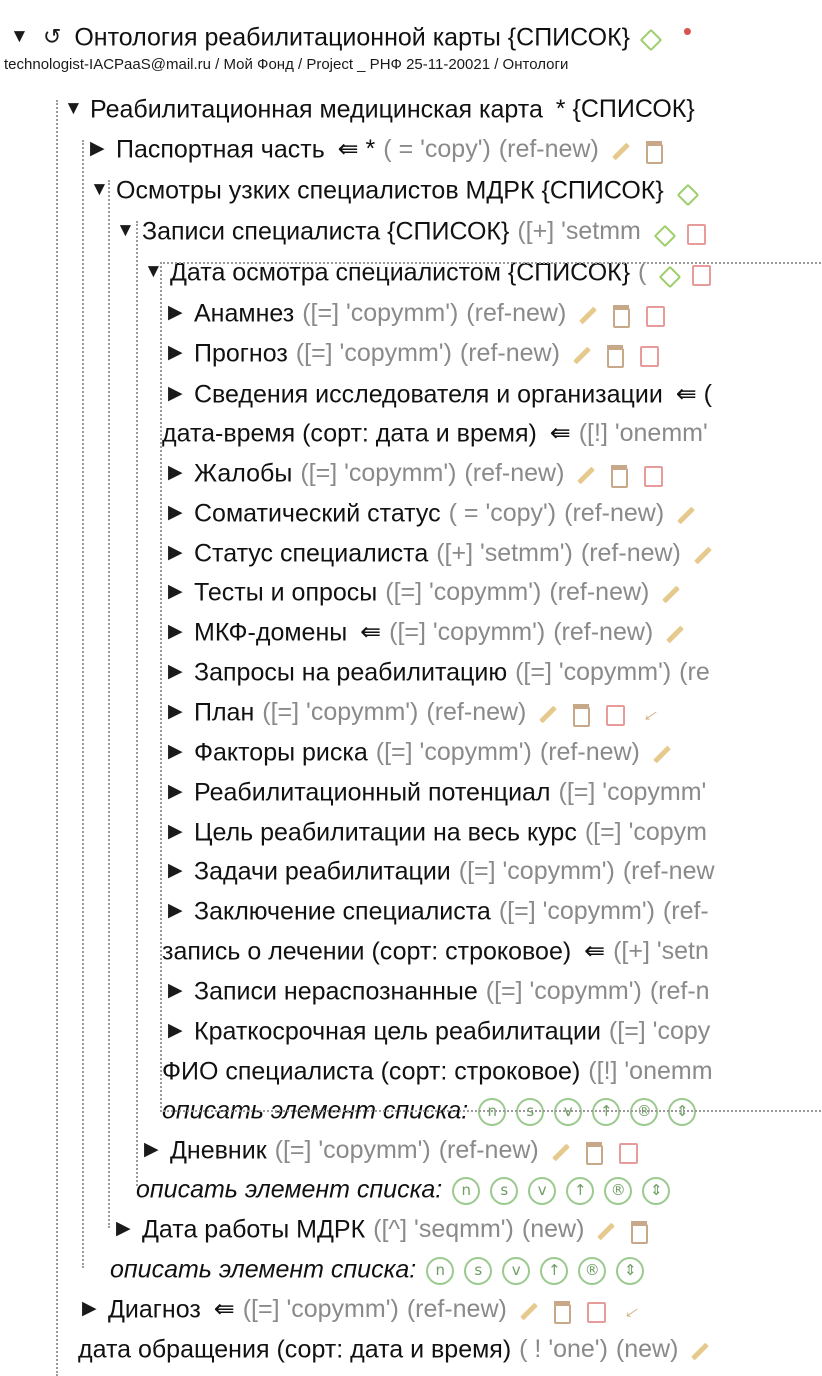 The height and width of the screenshot is (1376, 822). I want to click on reload-icon: ↺, so click(52, 36).